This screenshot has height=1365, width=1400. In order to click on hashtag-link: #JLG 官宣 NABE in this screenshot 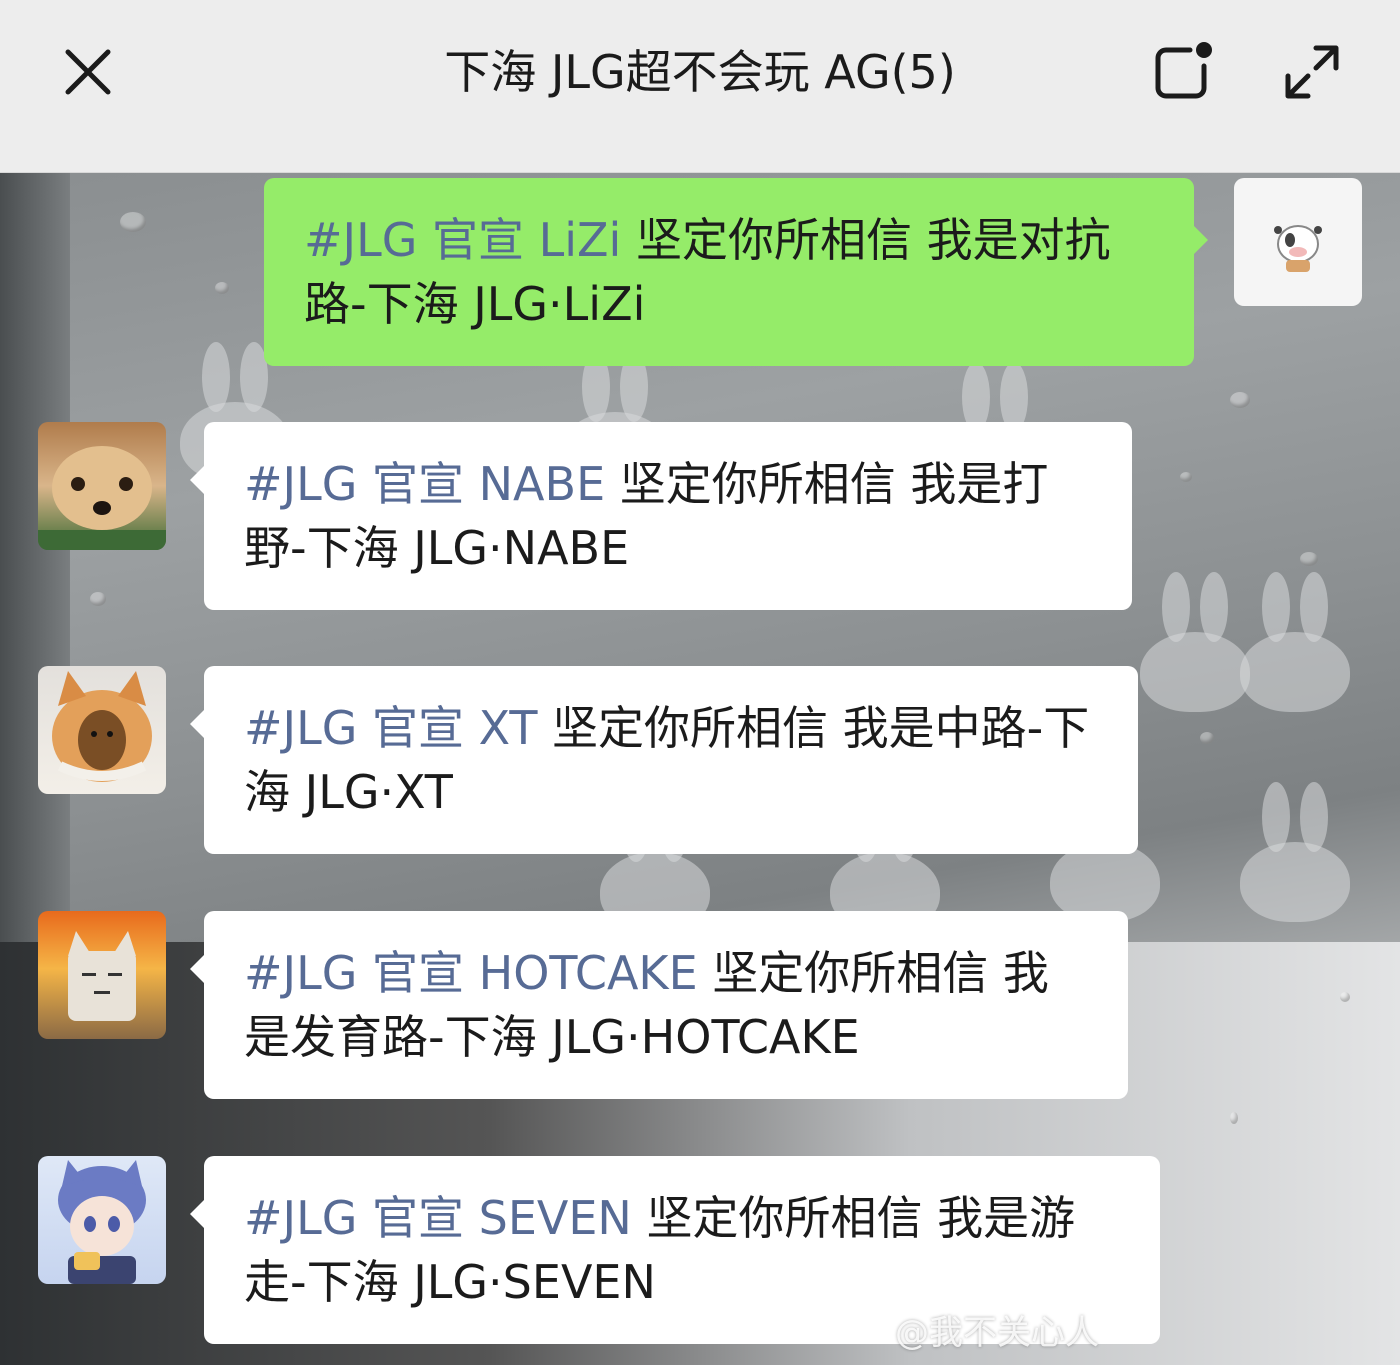, I will do `click(424, 484)`.